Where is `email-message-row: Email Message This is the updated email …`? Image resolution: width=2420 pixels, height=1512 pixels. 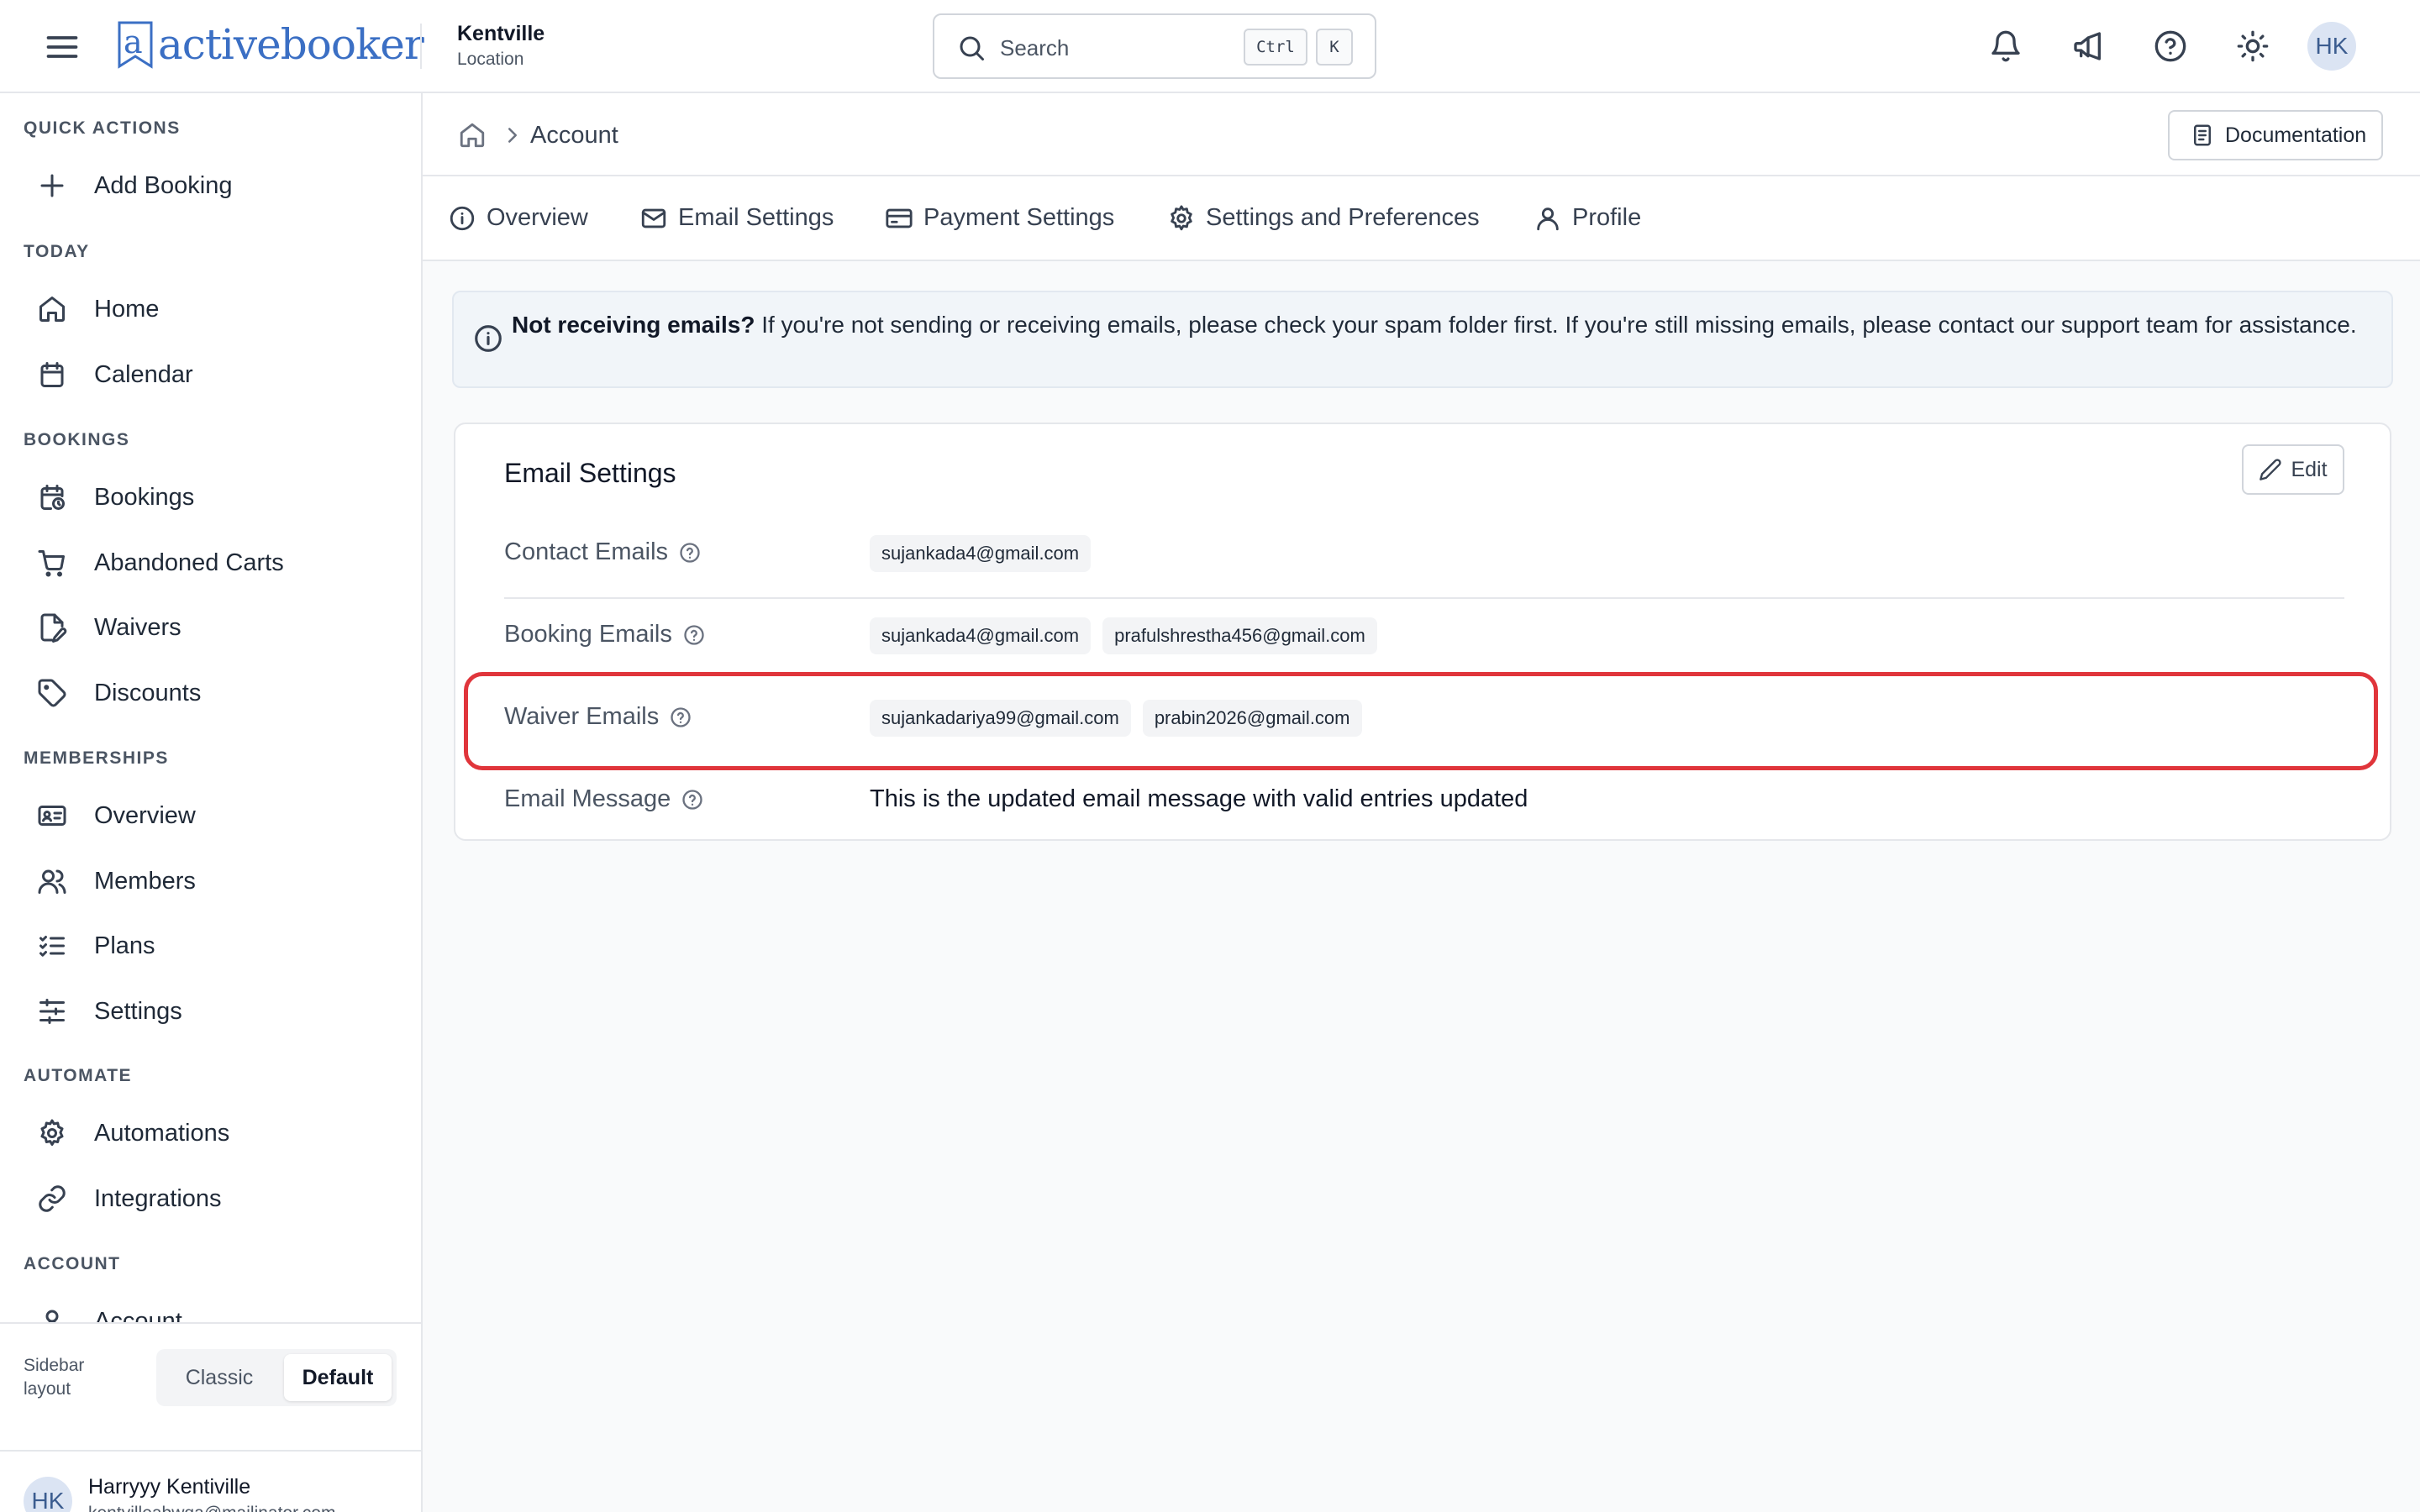
email-message-row: Email Message This is the updated email … is located at coordinates (1424, 803).